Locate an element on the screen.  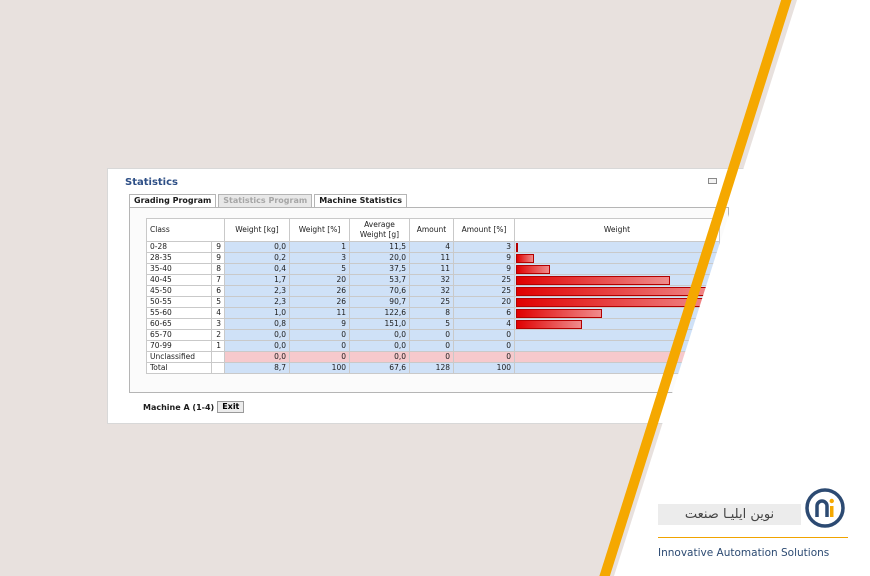
cell-amount: 4 is located at coordinates (431, 247).